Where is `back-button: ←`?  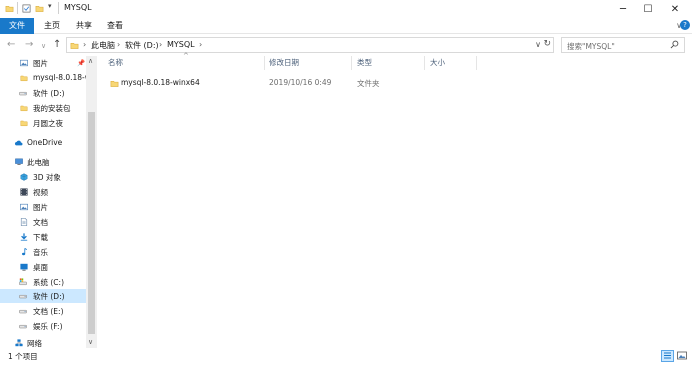 back-button: ← is located at coordinates (11, 45).